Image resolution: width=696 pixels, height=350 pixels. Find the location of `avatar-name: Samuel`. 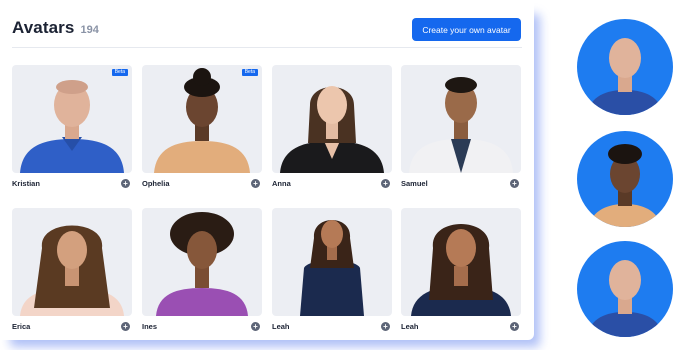

avatar-name: Samuel is located at coordinates (414, 183).